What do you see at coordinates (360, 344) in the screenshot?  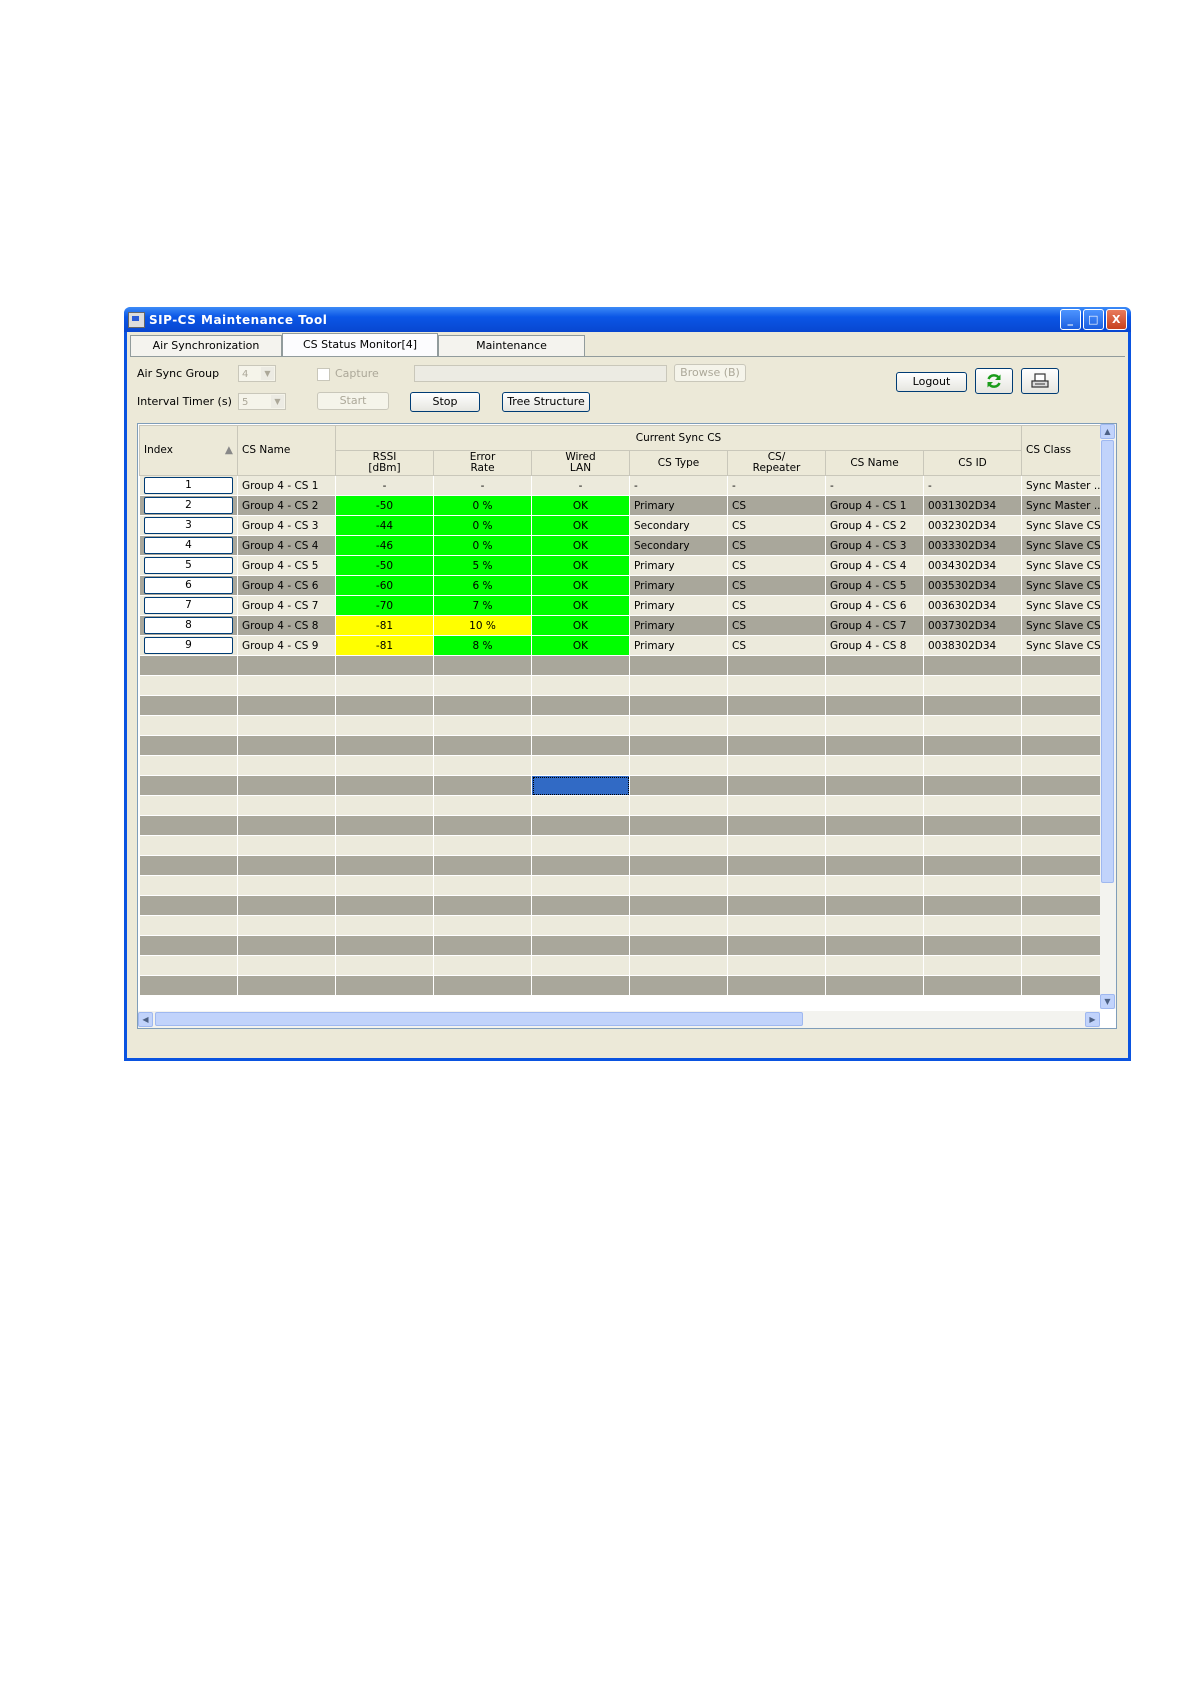 I see `tab-cs-status-monitor: CS Status Monitor[4]` at bounding box center [360, 344].